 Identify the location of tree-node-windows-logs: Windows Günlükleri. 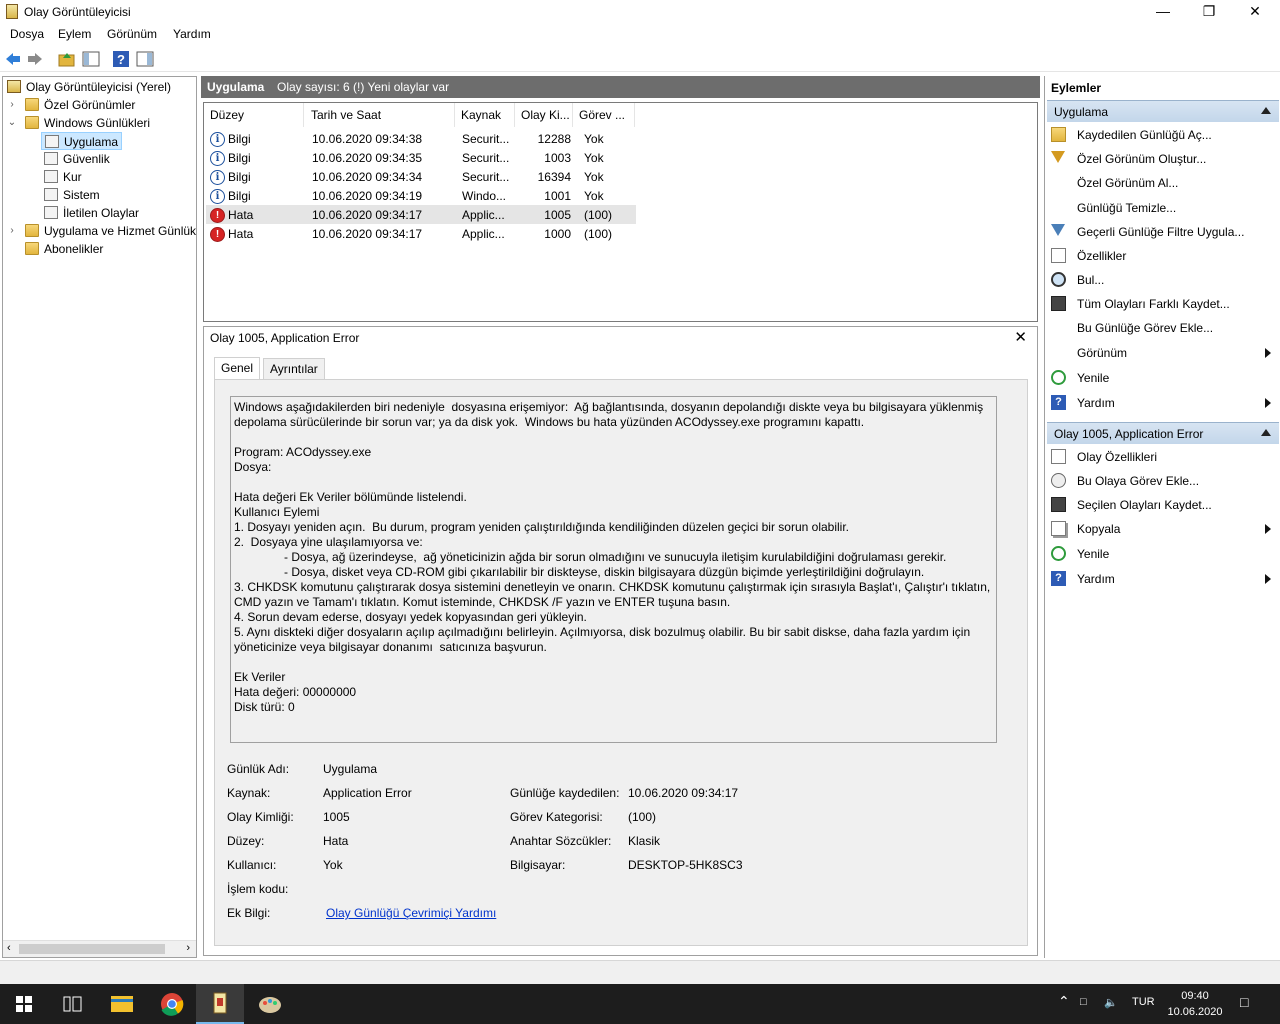
(87, 123).